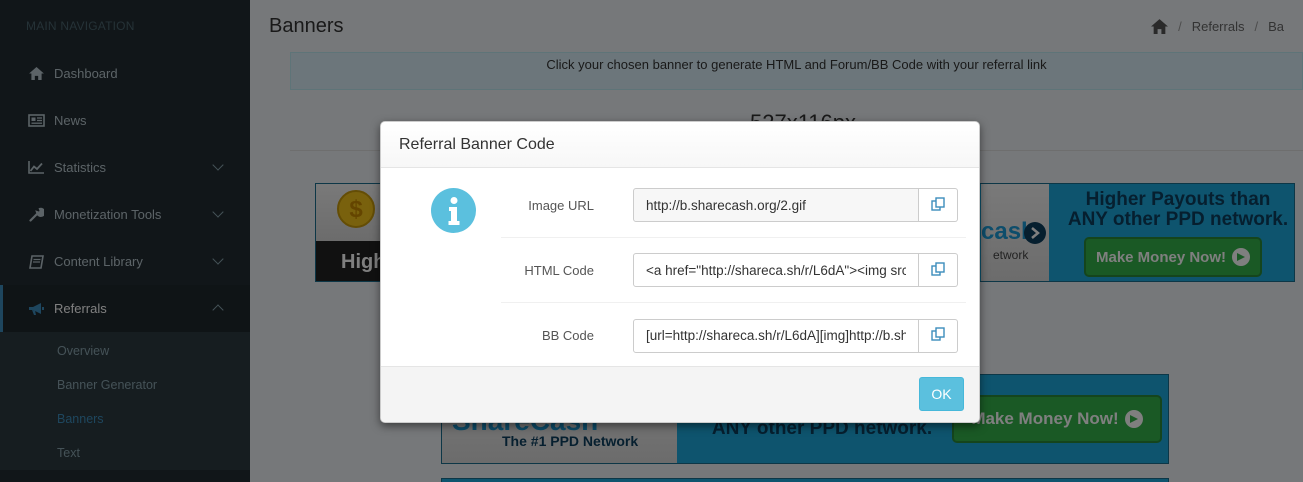  I want to click on field-label: Image URL, so click(561, 205).